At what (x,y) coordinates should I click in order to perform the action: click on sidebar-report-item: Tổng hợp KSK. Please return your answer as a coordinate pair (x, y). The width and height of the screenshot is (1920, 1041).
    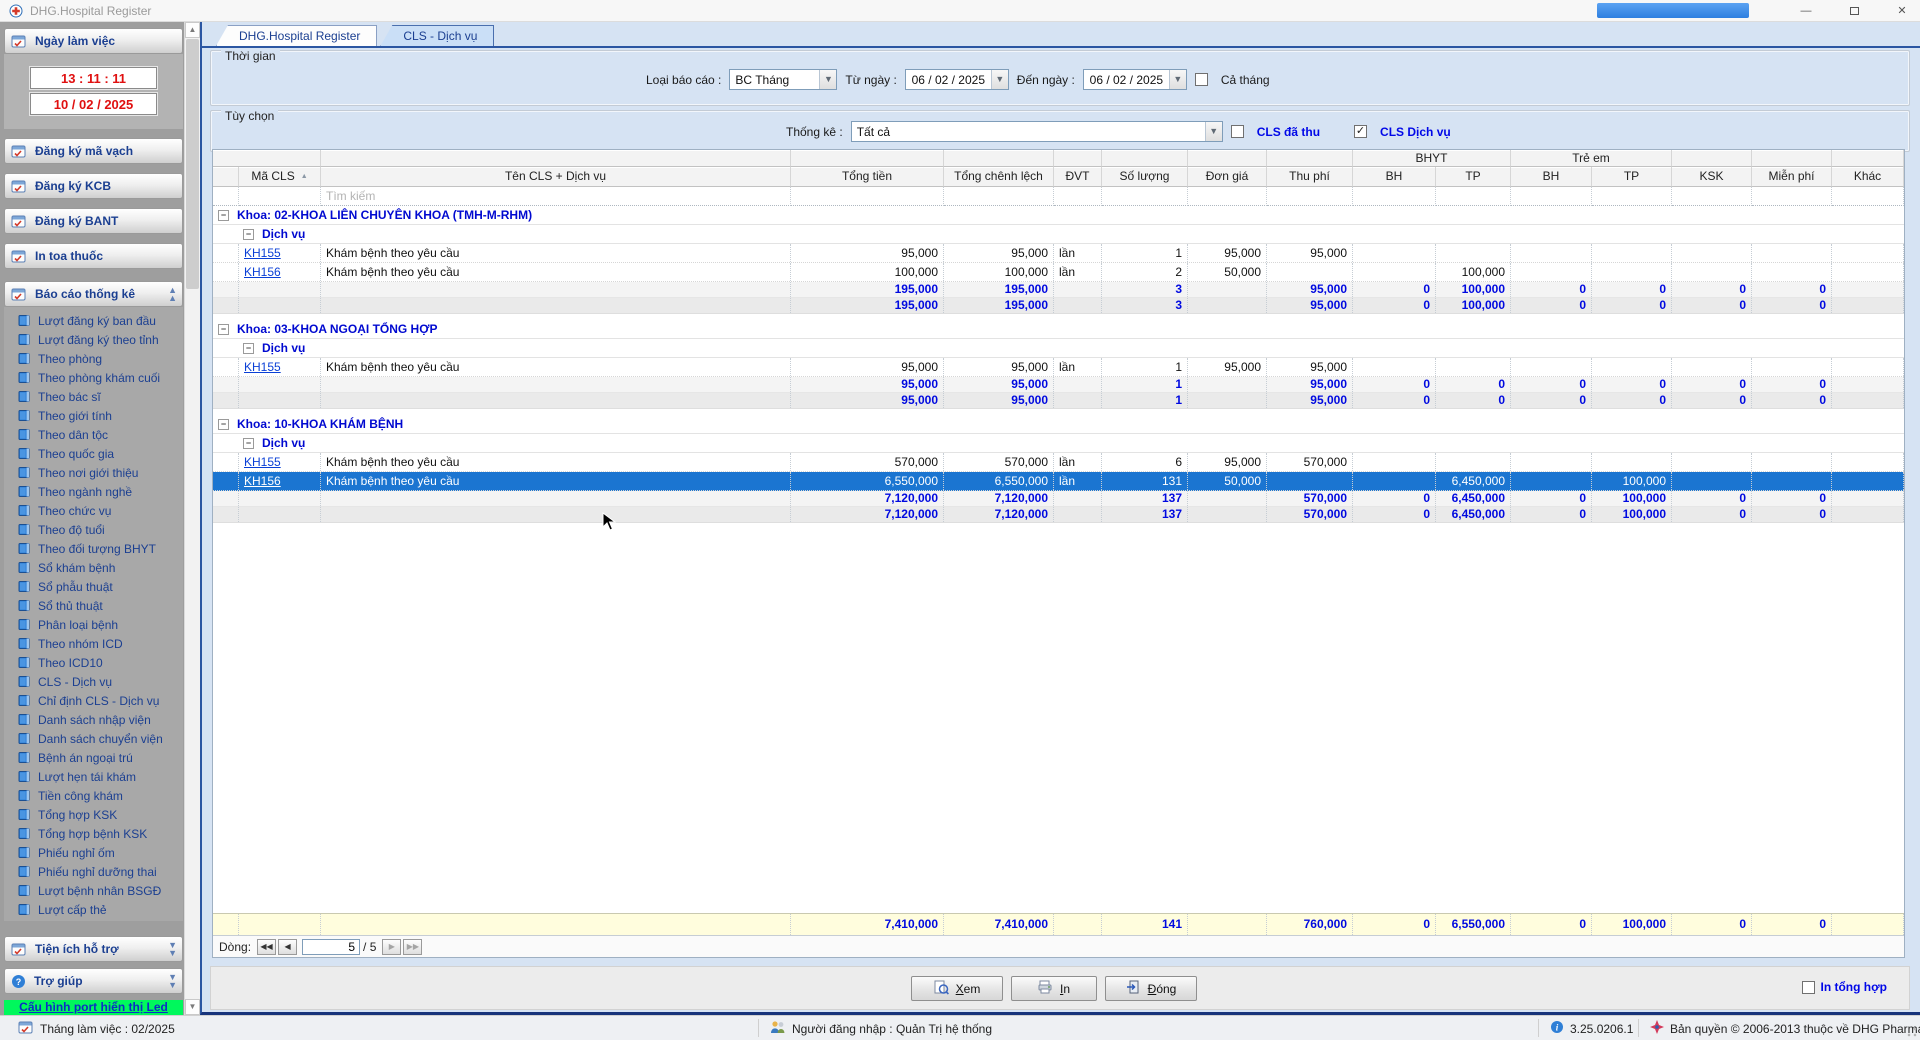
    Looking at the image, I should click on (93, 814).